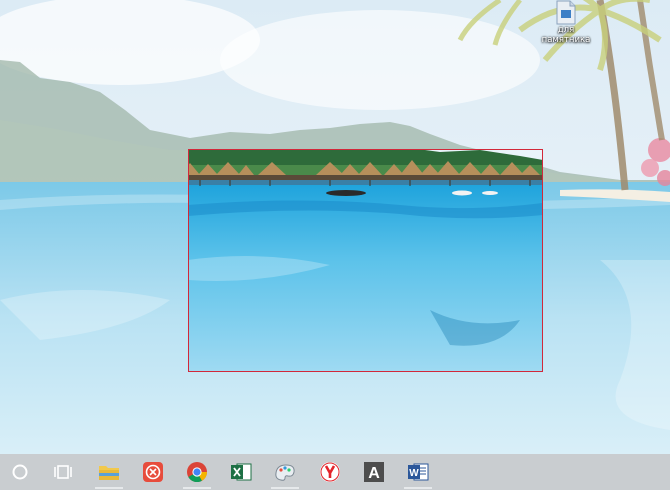 The height and width of the screenshot is (490, 670). I want to click on desktop-icon-label-line1: для, so click(566, 30).